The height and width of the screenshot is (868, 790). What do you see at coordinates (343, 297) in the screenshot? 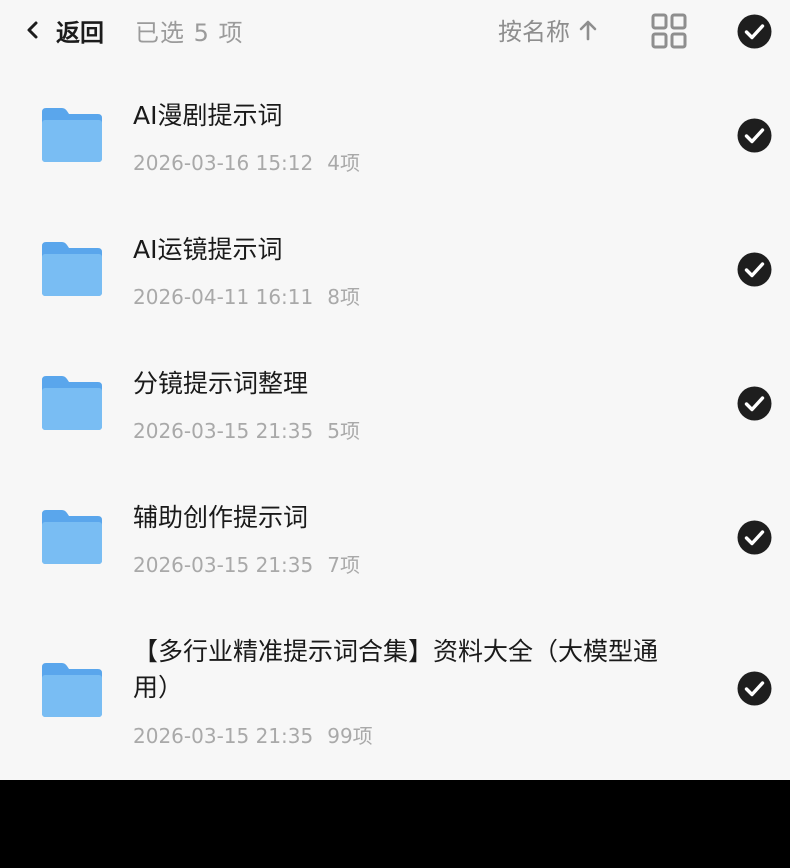
I see `file-count: 8项` at bounding box center [343, 297].